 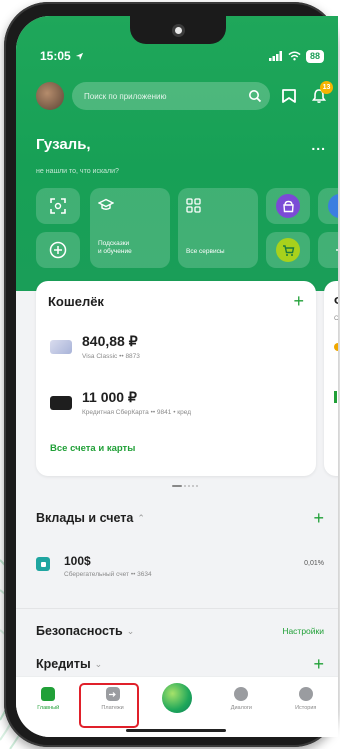 What do you see at coordinates (326, 87) in the screenshot?
I see `notification-badge: 13` at bounding box center [326, 87].